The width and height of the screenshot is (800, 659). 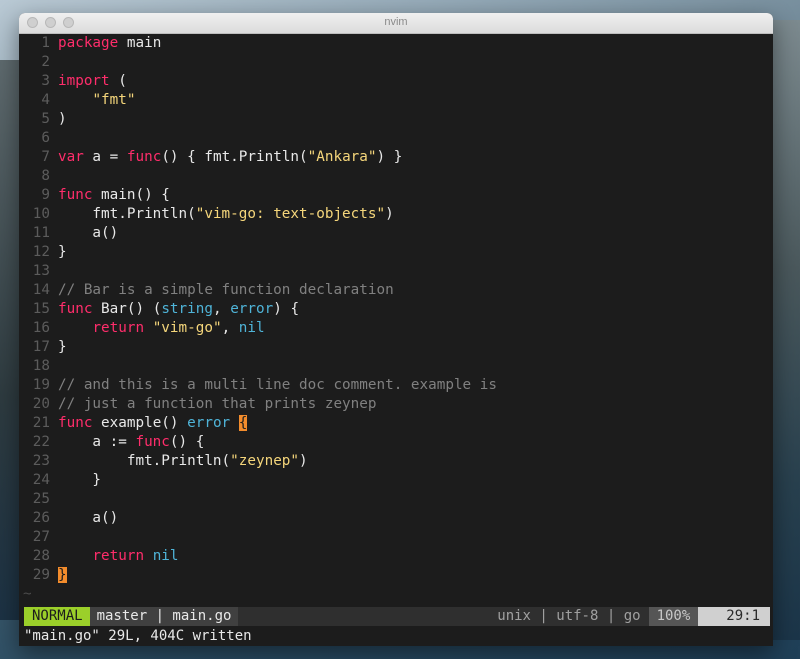 I want to click on code-line: 20 // just a function that prints zeynep, so click(x=396, y=404).